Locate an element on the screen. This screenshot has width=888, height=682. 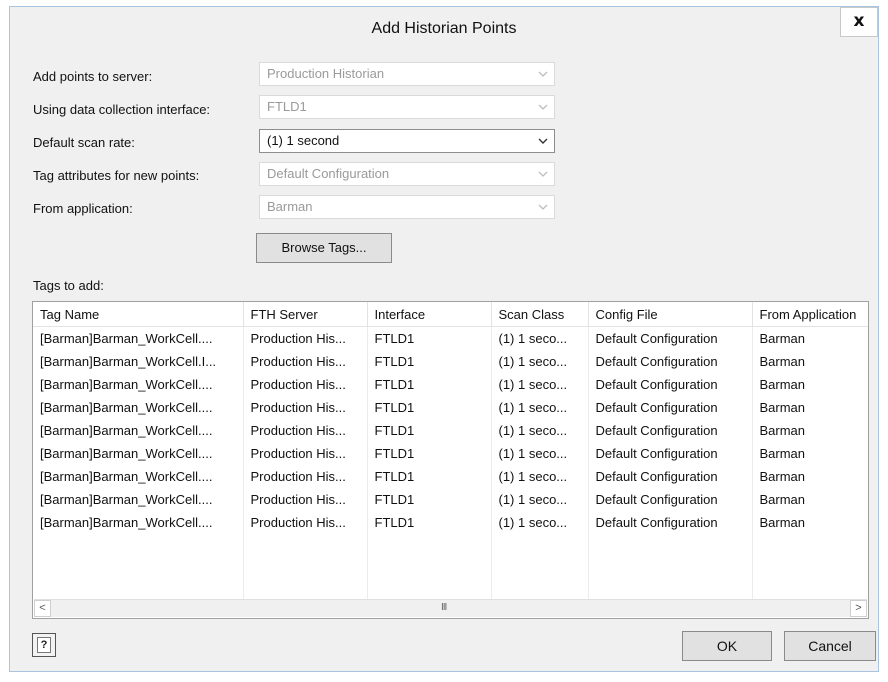
application-label: From application: is located at coordinates (83, 208).